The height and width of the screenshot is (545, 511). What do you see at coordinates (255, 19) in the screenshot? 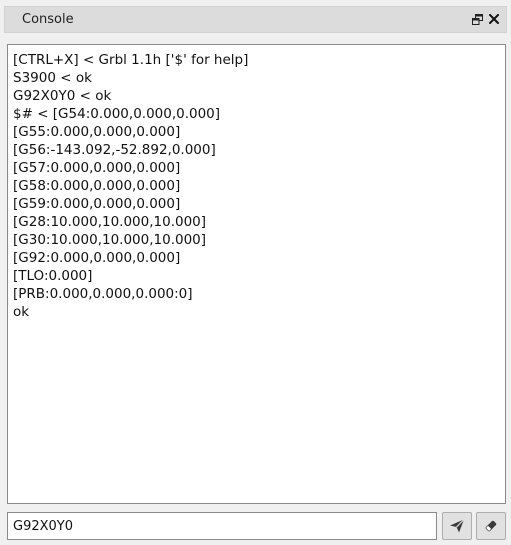
I see `console-titlebar: Console` at bounding box center [255, 19].